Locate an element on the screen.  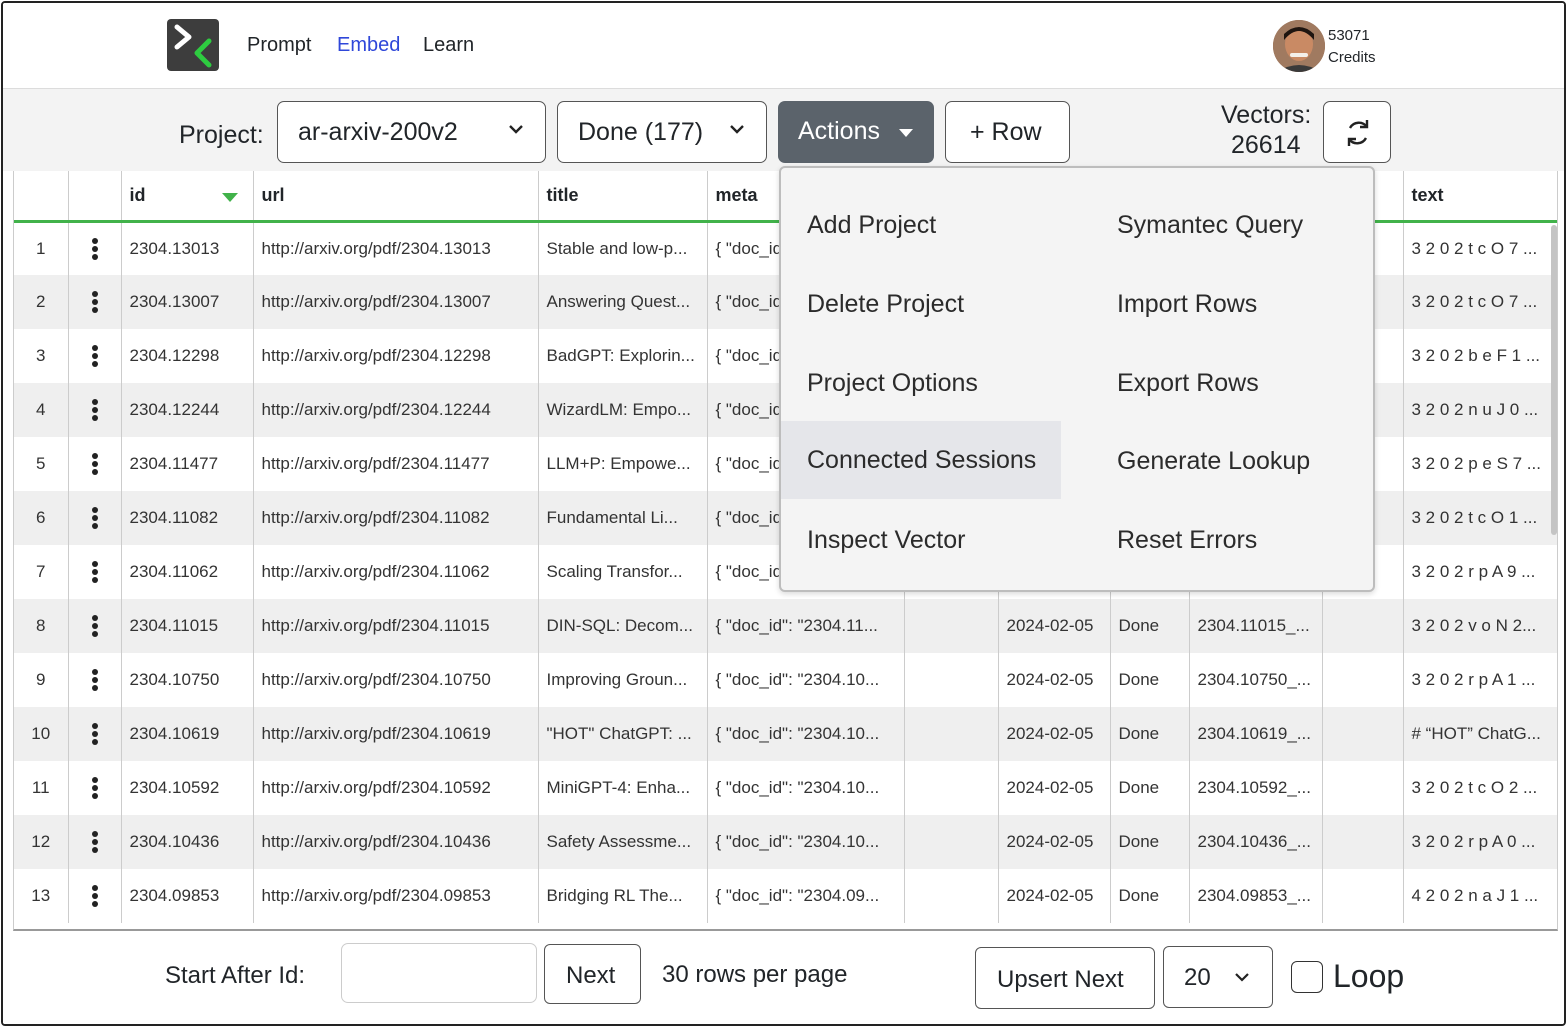
cell-url: http://arxiv.org/pdf/2304.10619 is located at coordinates (396, 734).